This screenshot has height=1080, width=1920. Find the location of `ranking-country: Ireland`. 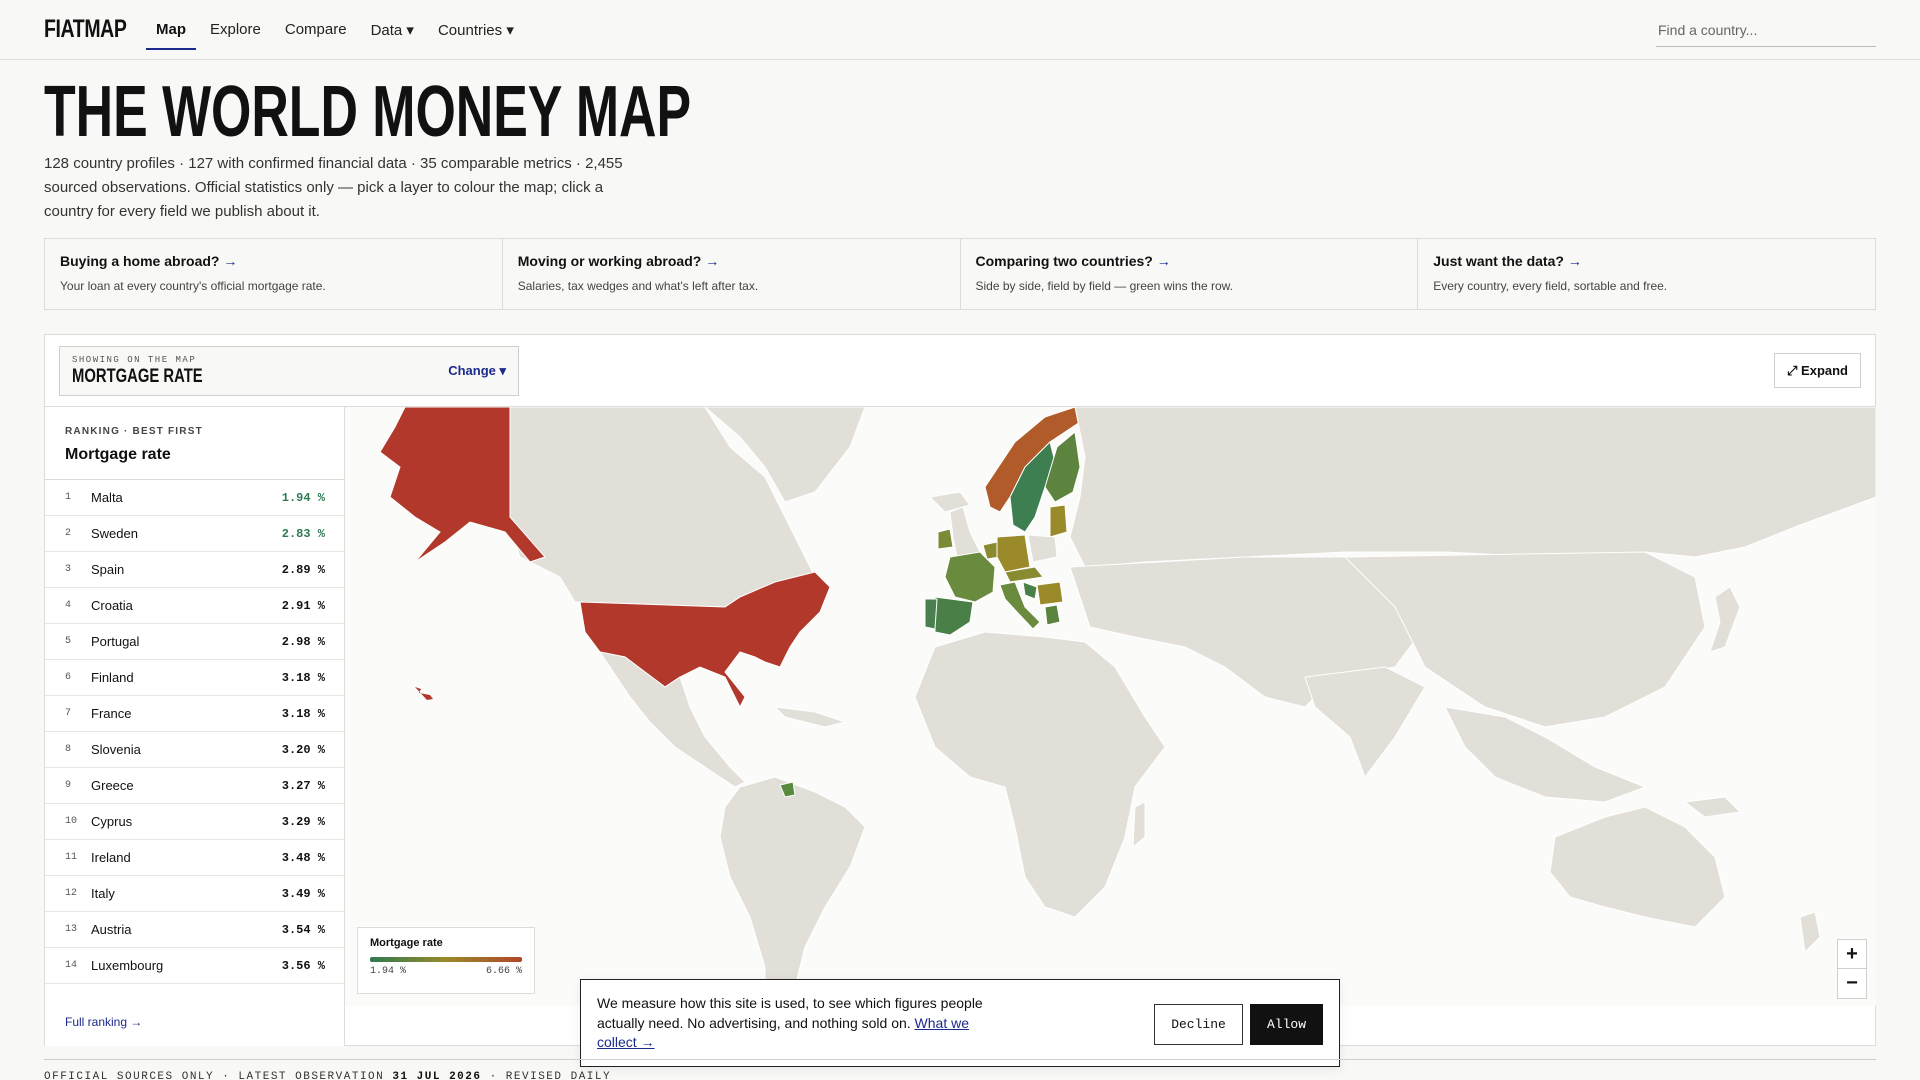

ranking-country: Ireland is located at coordinates (111, 857).